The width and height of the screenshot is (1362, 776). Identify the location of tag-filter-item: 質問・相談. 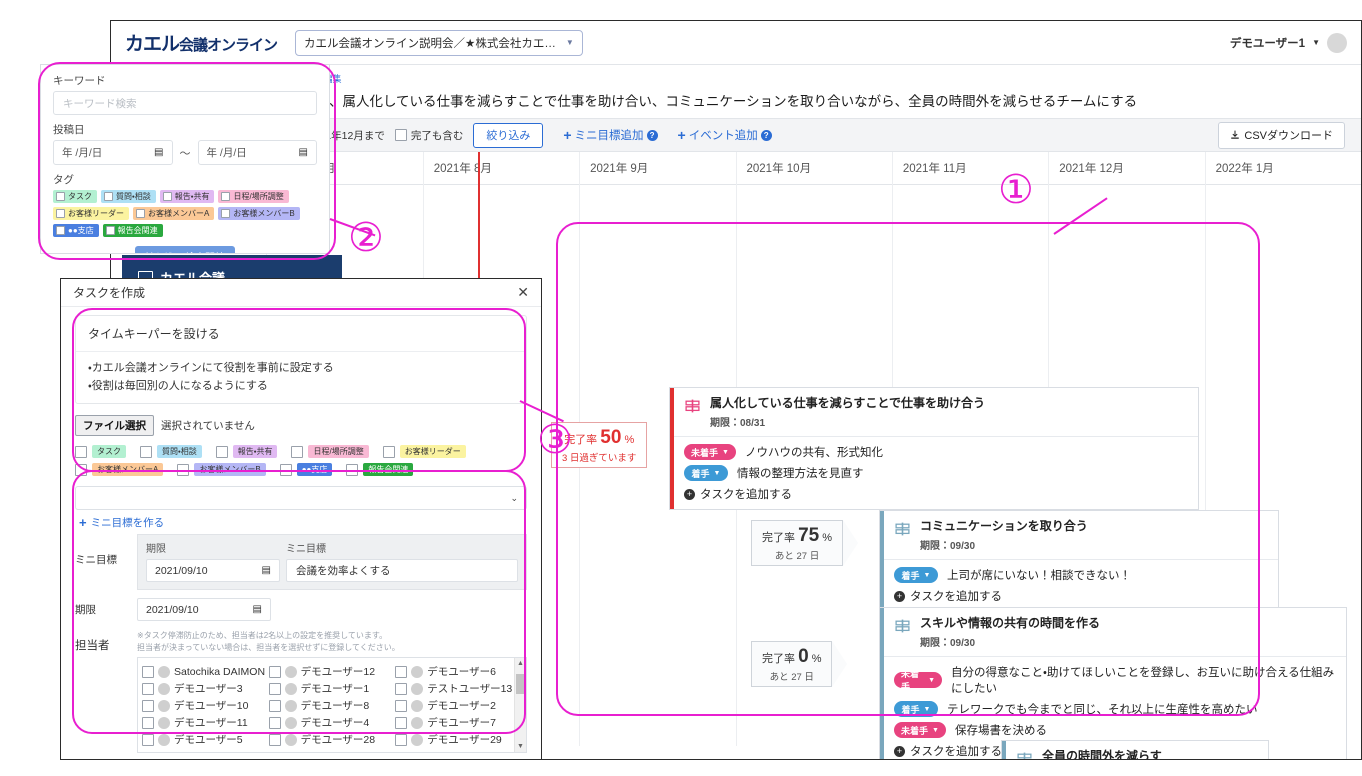
(128, 196).